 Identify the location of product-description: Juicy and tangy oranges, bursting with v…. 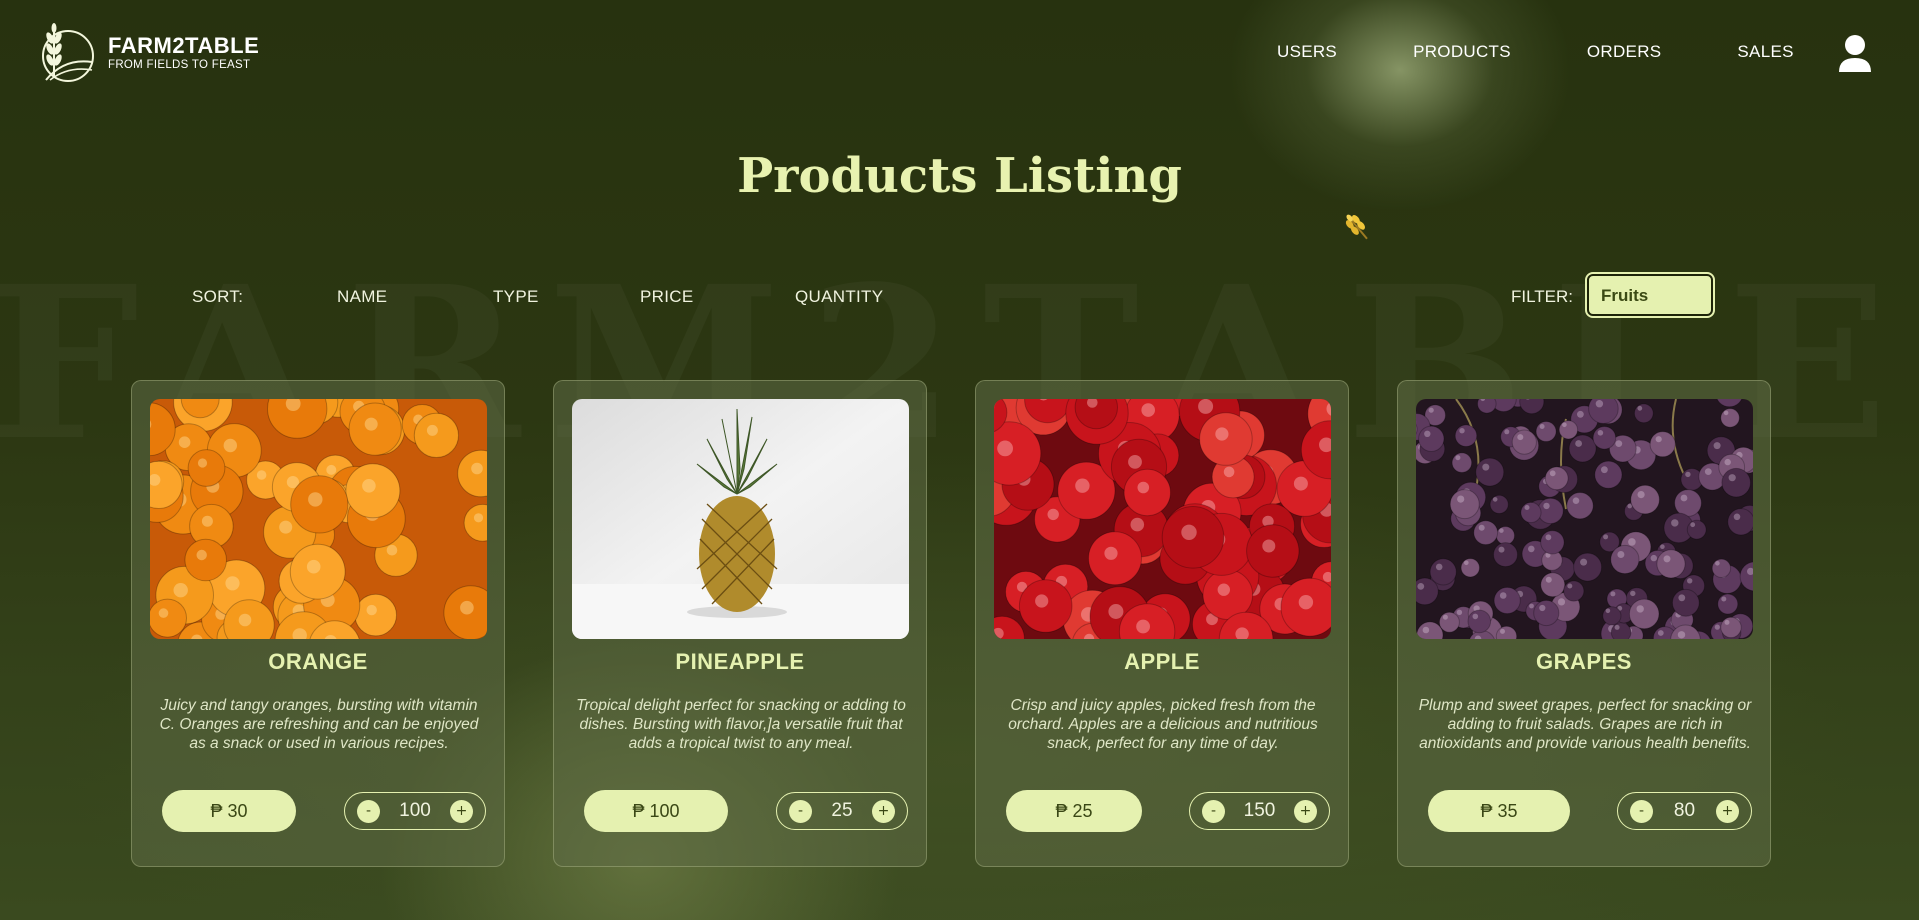
(319, 724).